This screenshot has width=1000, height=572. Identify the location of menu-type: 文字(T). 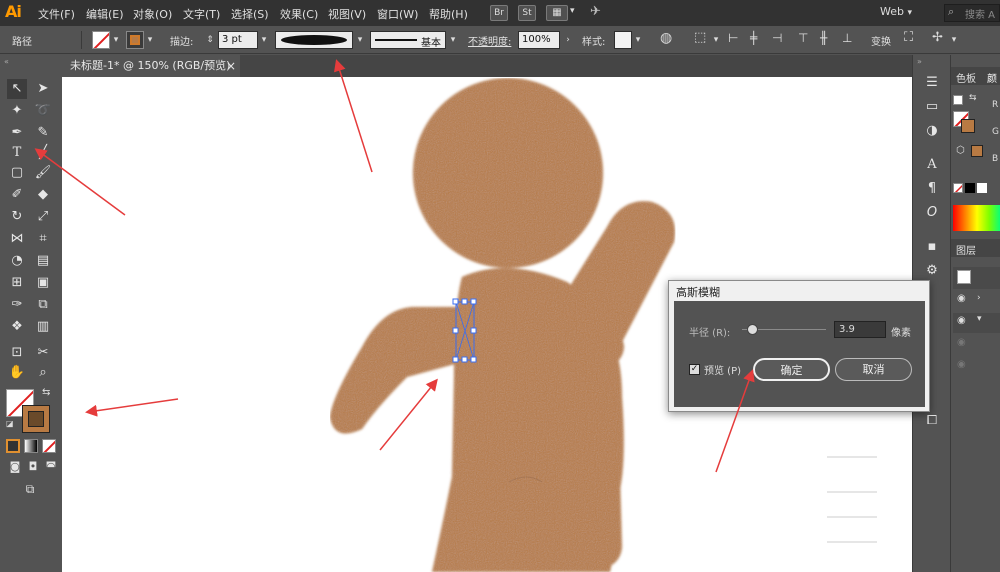
(201, 14).